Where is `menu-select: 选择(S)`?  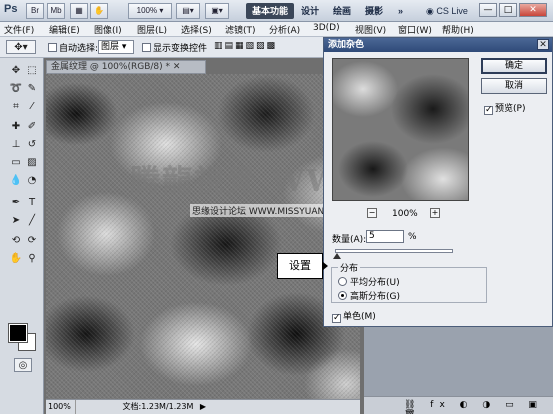 menu-select: 选择(S) is located at coordinates (196, 29).